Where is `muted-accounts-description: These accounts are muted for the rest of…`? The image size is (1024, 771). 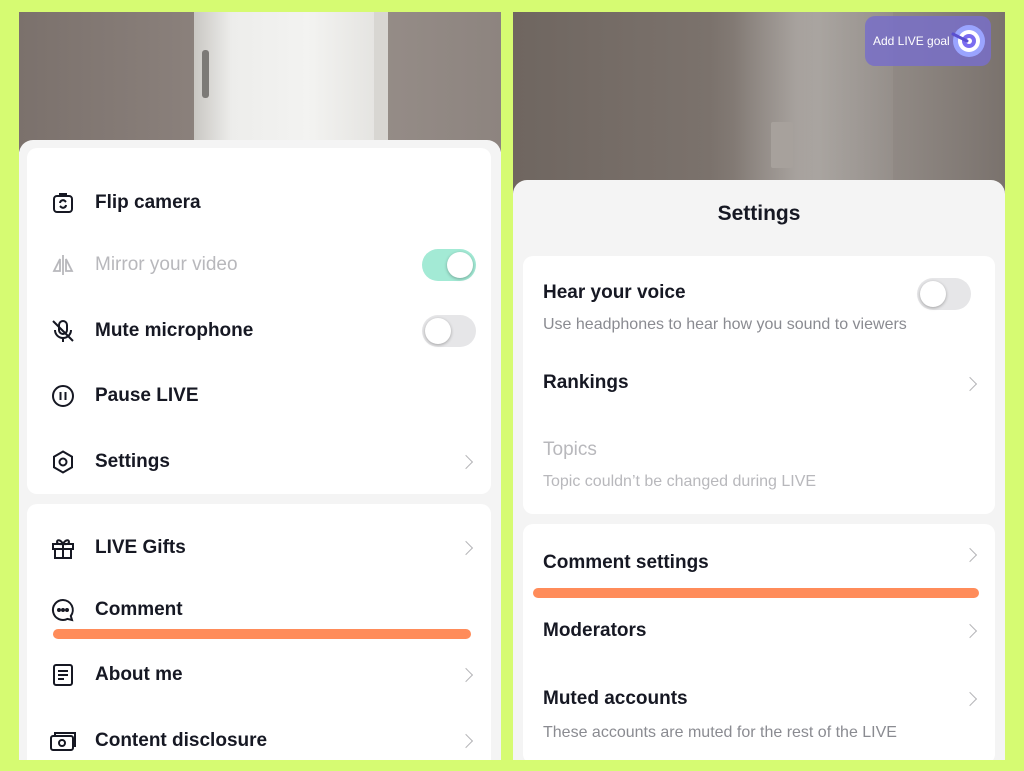 muted-accounts-description: These accounts are muted for the rest of… is located at coordinates (720, 732).